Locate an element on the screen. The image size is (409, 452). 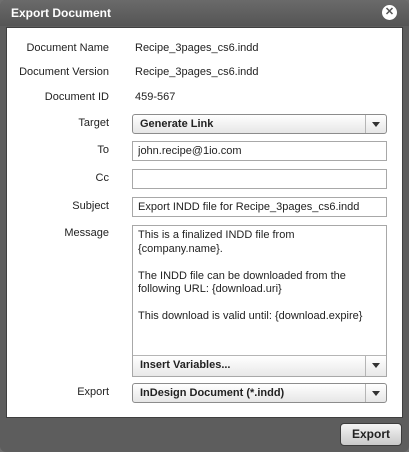
document-version-label: Document Version is located at coordinates (64, 72).